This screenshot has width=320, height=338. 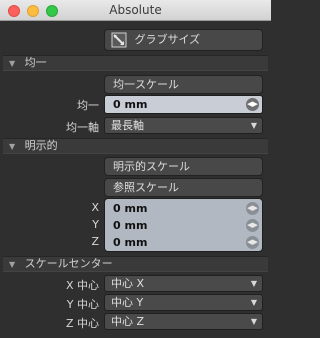 What do you see at coordinates (151, 166) in the screenshot?
I see `explicit-scale-label: 明示的スケール` at bounding box center [151, 166].